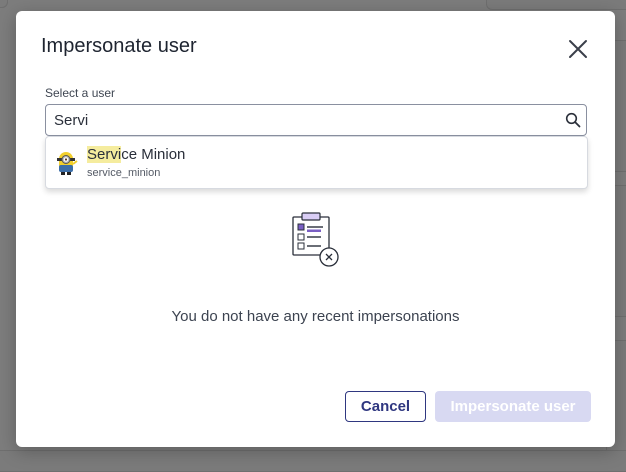 The width and height of the screenshot is (626, 472). I want to click on user-option-name: Service Minion, so click(136, 154).